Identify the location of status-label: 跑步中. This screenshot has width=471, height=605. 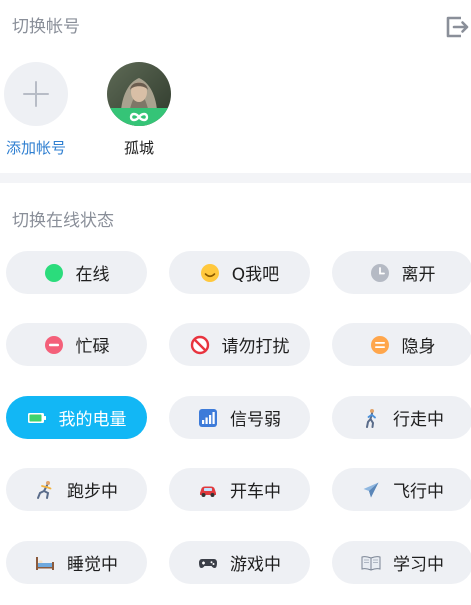
(92, 492).